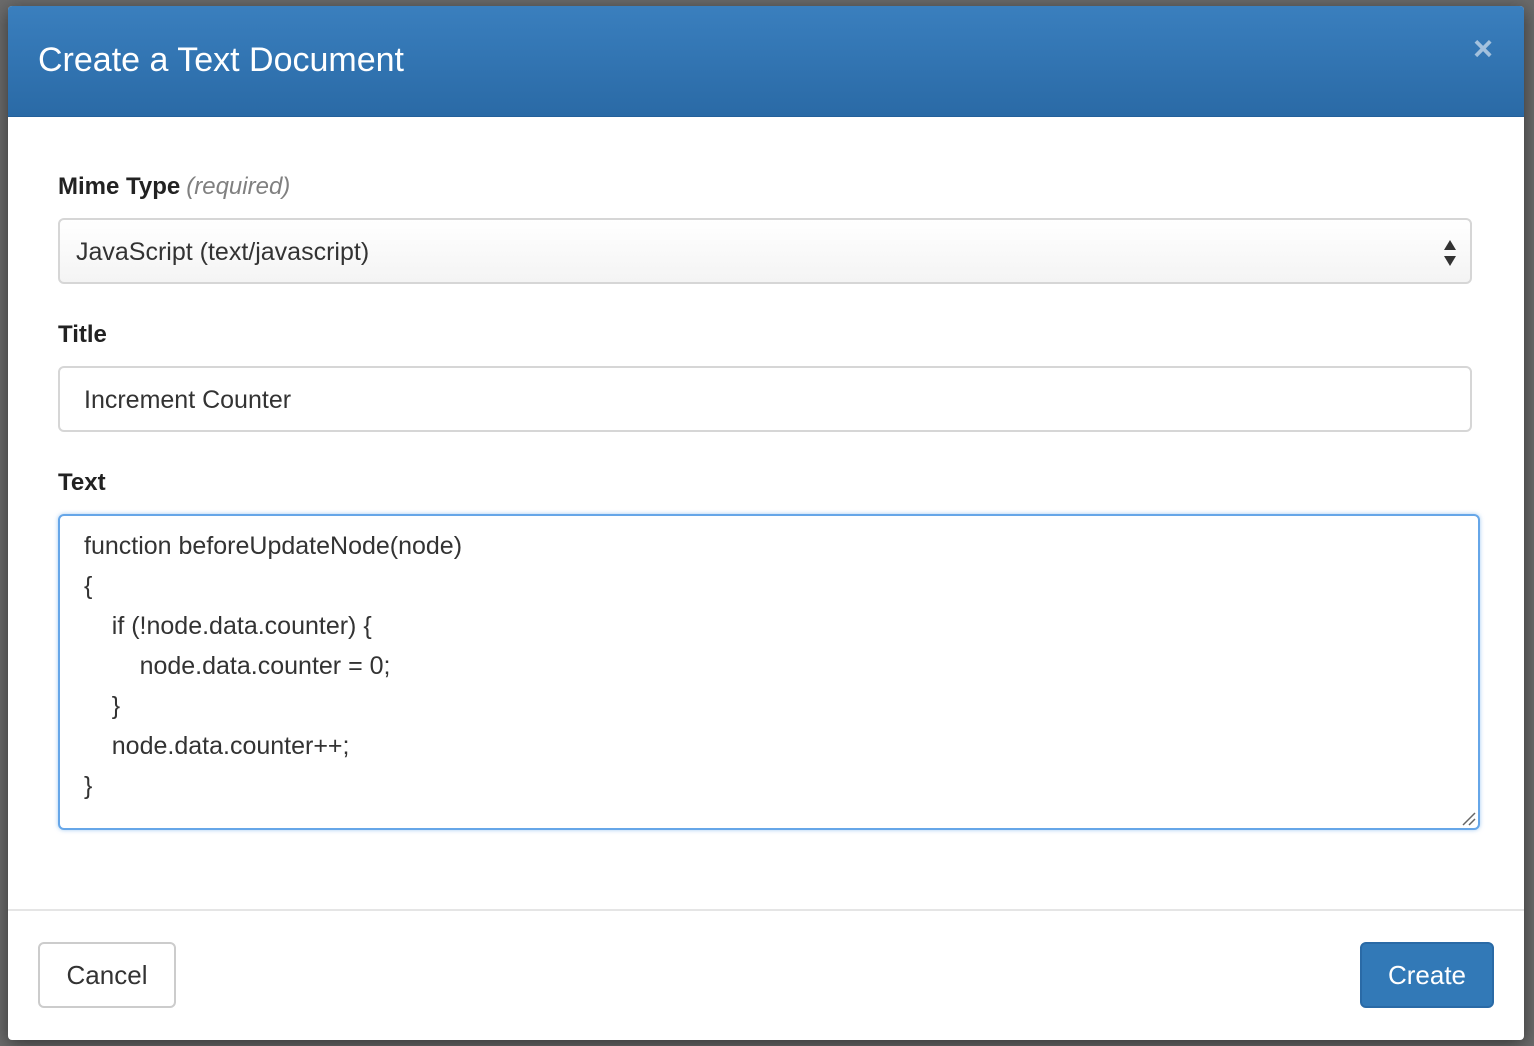  Describe the element at coordinates (1450, 253) in the screenshot. I see `select-updown-icon` at that location.